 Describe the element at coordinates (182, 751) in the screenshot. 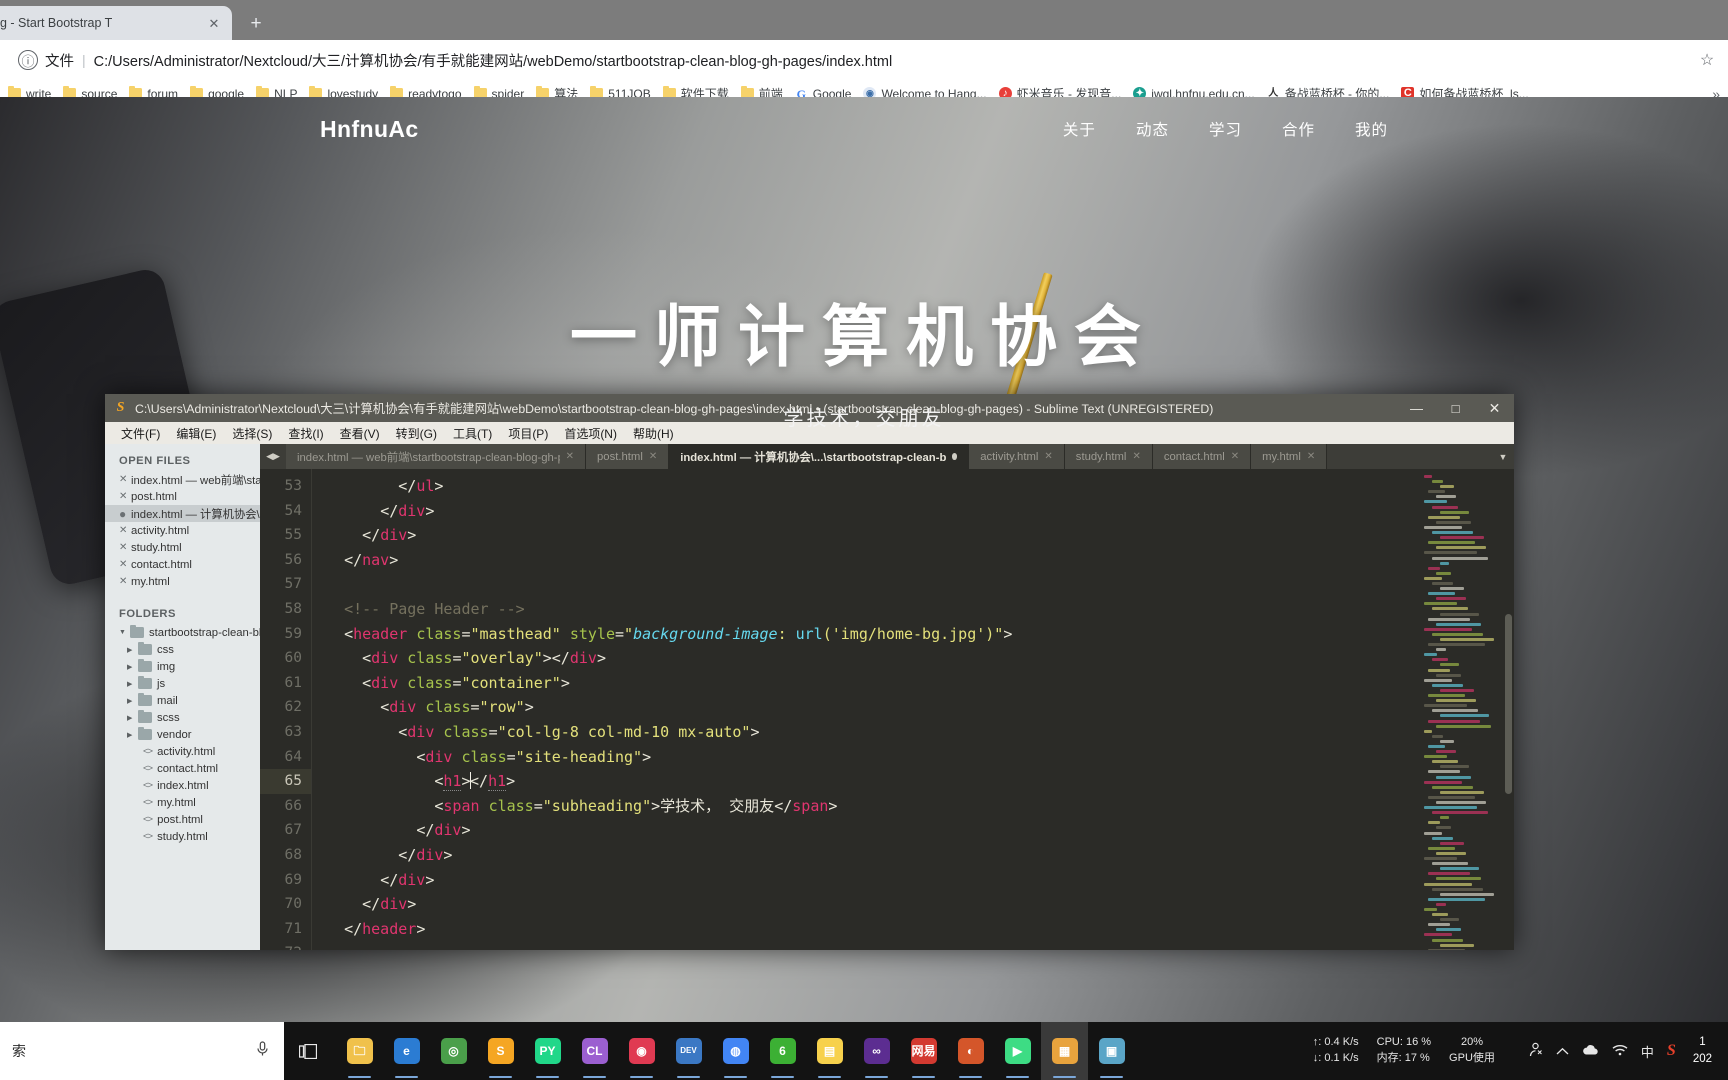

I see `file-row: <> activity.html` at that location.